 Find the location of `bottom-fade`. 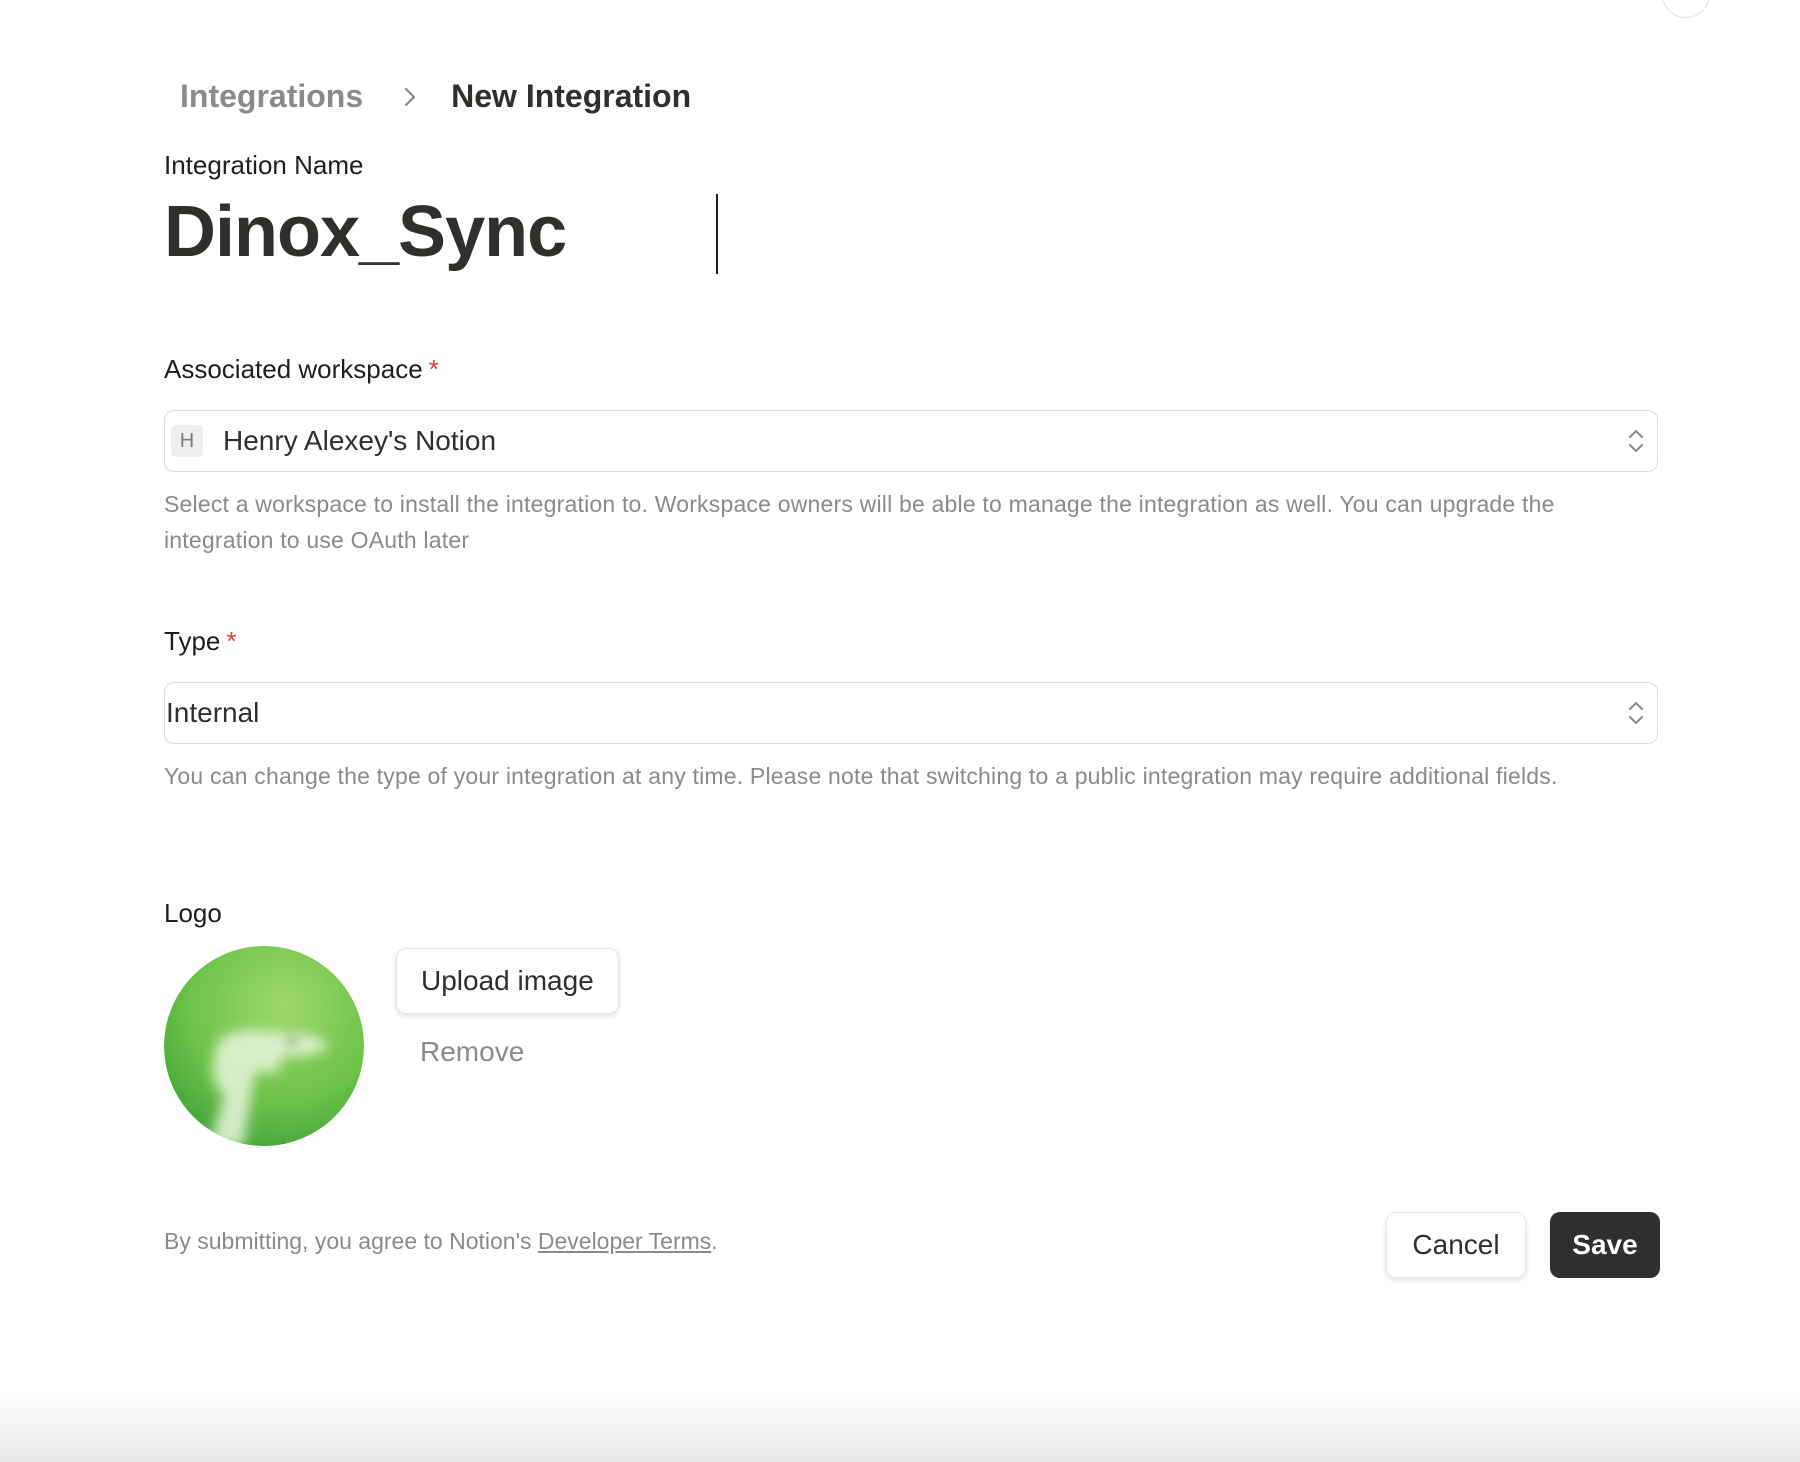

bottom-fade is located at coordinates (900, 1427).